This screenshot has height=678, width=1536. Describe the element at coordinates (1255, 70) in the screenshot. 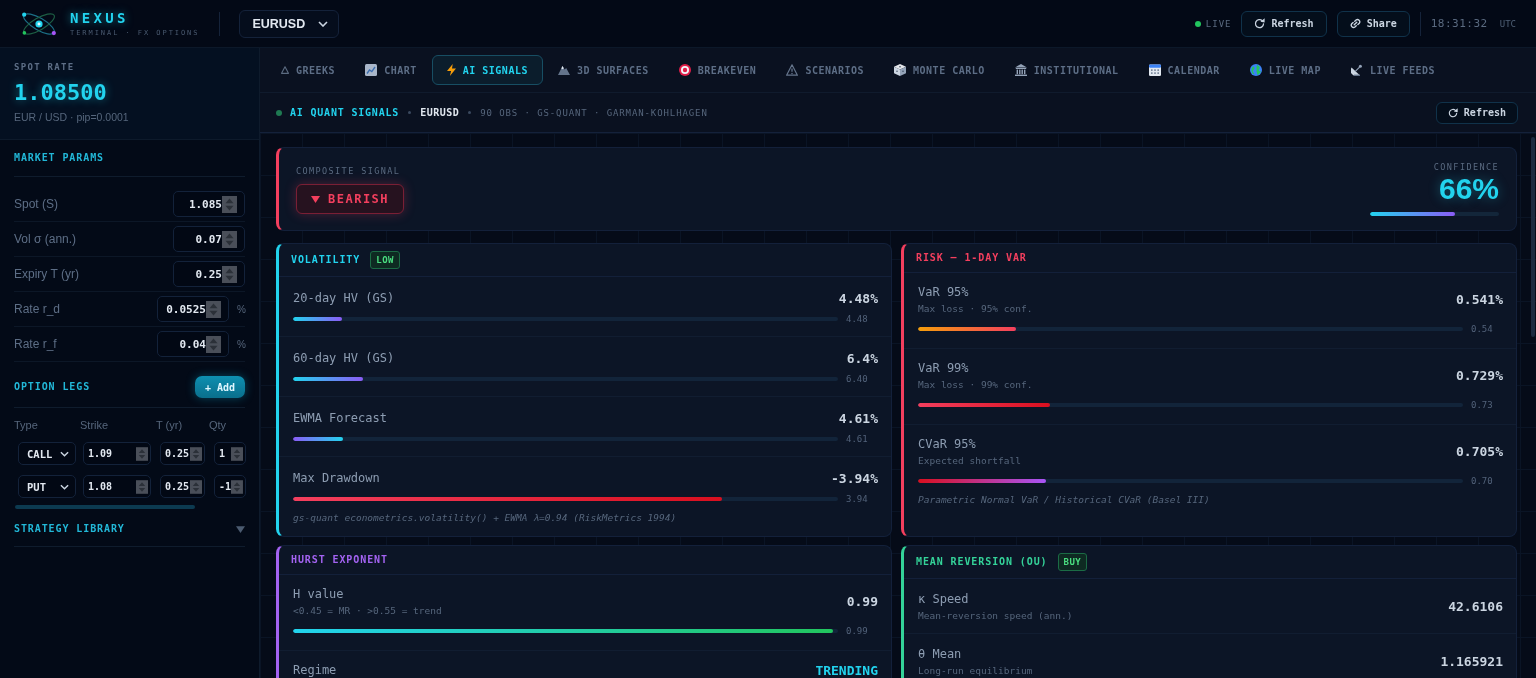

I see `globe-icon` at that location.